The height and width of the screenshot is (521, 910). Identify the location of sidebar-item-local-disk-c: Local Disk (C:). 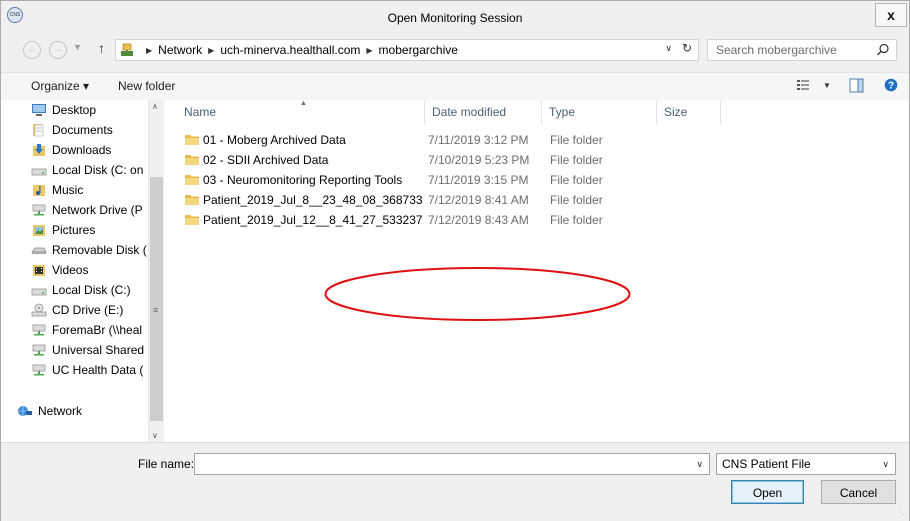
(89, 290).